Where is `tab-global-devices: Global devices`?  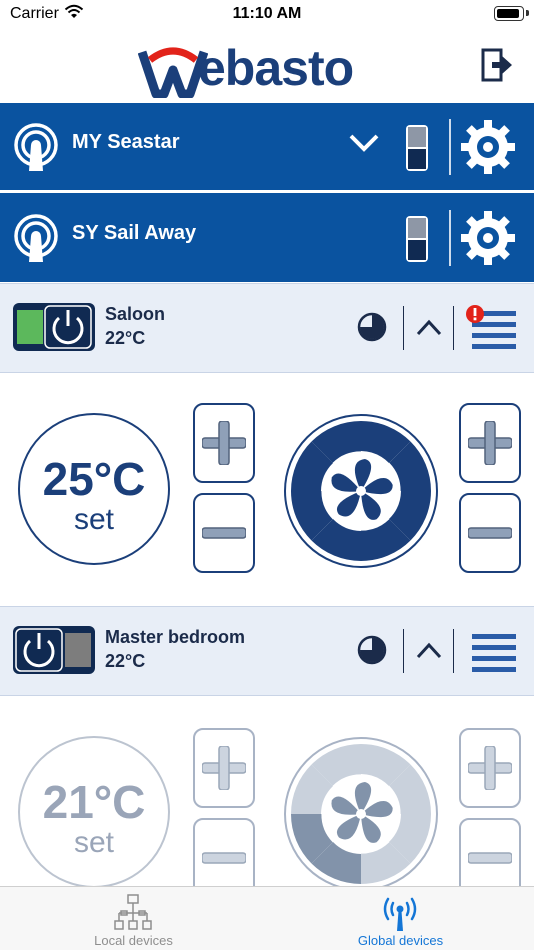 tab-global-devices: Global devices is located at coordinates (400, 919).